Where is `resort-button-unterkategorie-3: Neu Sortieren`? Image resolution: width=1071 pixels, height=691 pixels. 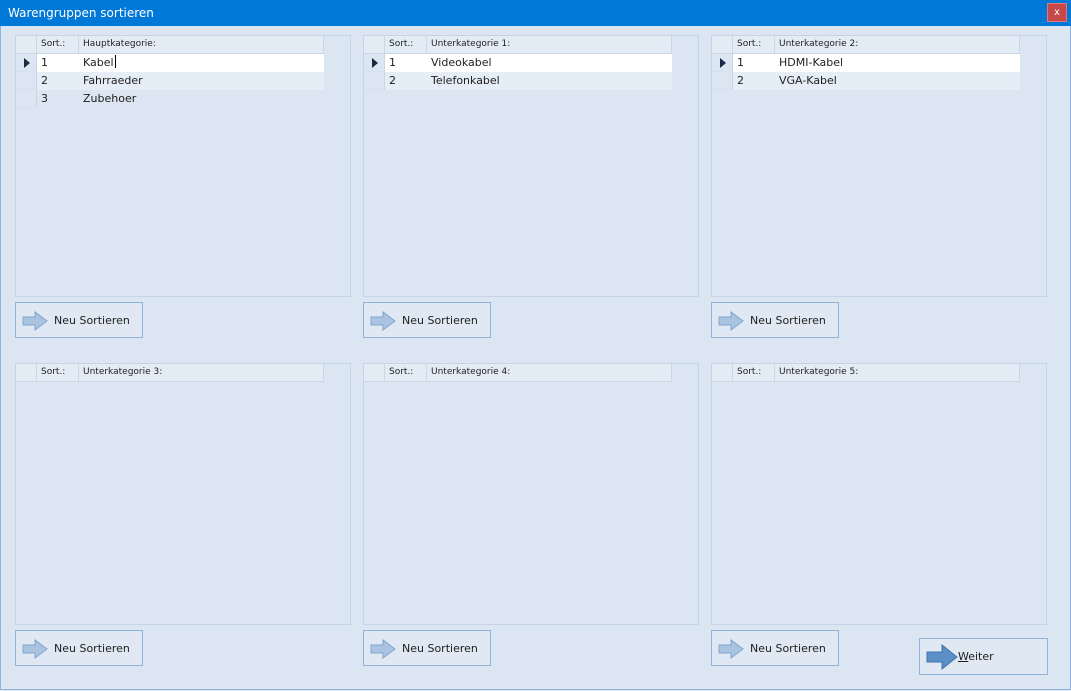
resort-button-unterkategorie-3: Neu Sortieren is located at coordinates (79, 648).